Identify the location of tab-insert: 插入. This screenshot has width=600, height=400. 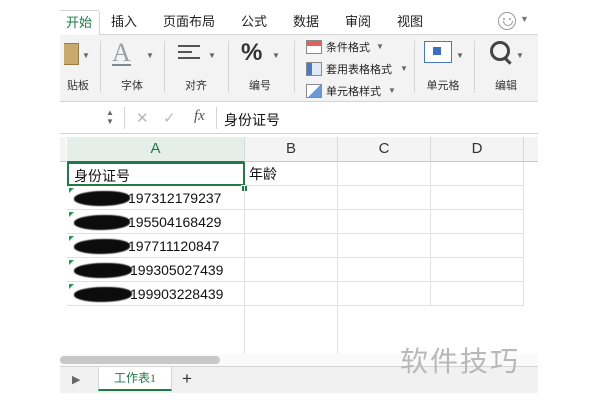
(124, 22).